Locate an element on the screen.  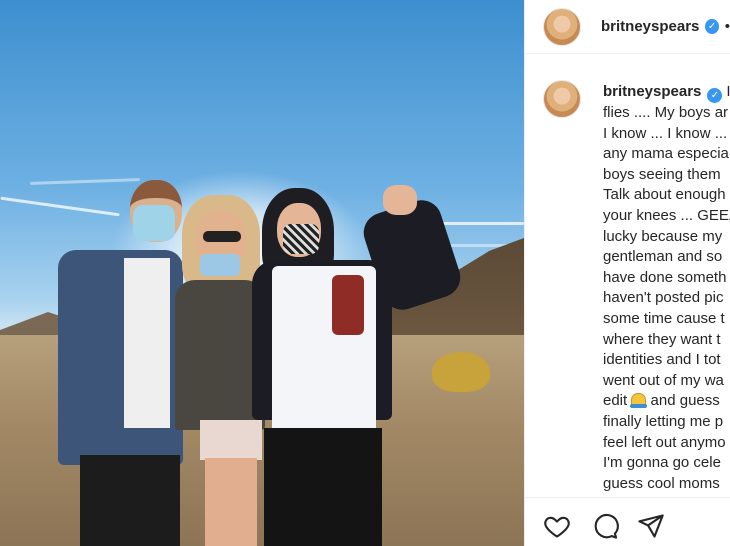
caption-username-link: britneyspears is located at coordinates (652, 91).